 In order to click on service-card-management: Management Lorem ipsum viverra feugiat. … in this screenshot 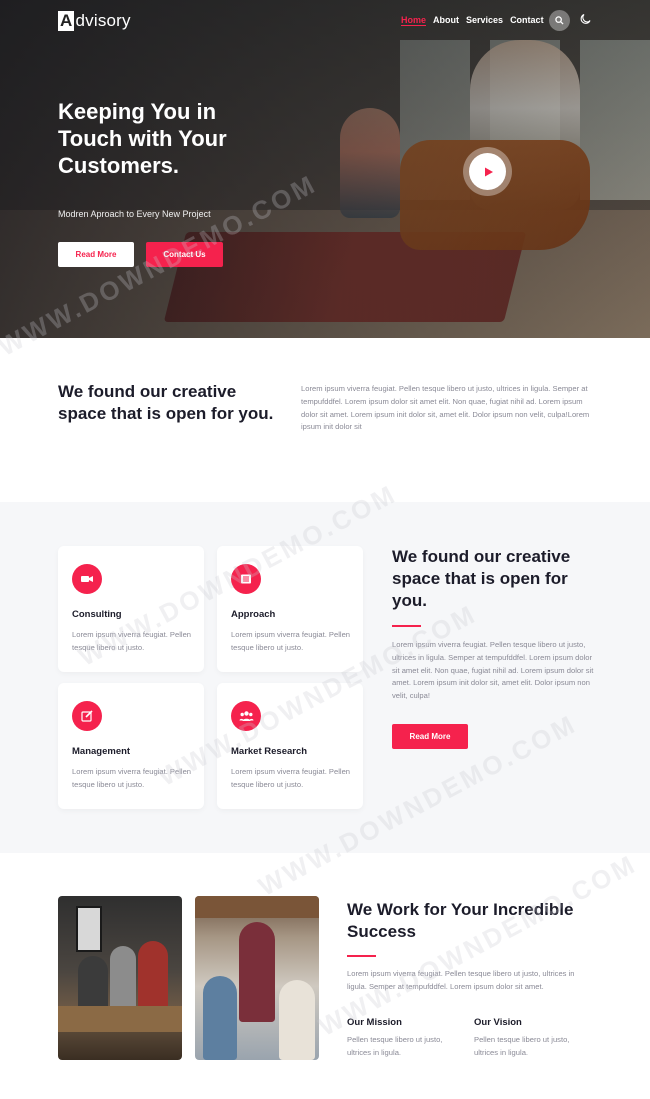, I will do `click(131, 746)`.